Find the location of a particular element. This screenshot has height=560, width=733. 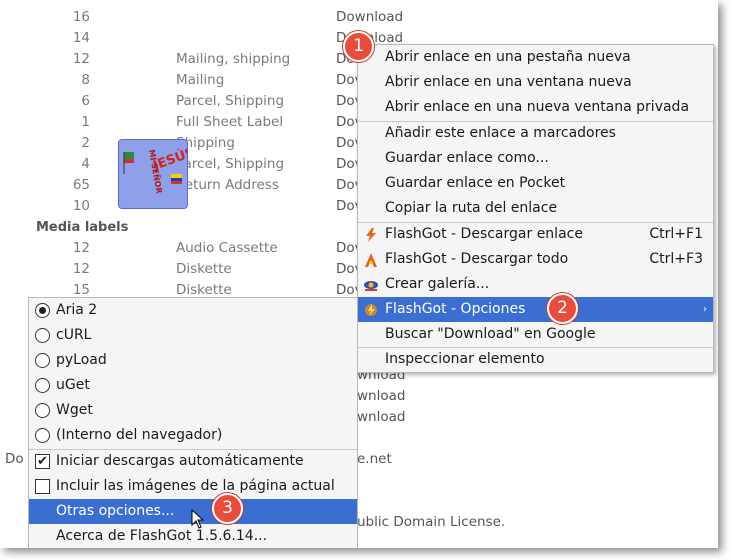

radio-selected-icon is located at coordinates (42, 310).